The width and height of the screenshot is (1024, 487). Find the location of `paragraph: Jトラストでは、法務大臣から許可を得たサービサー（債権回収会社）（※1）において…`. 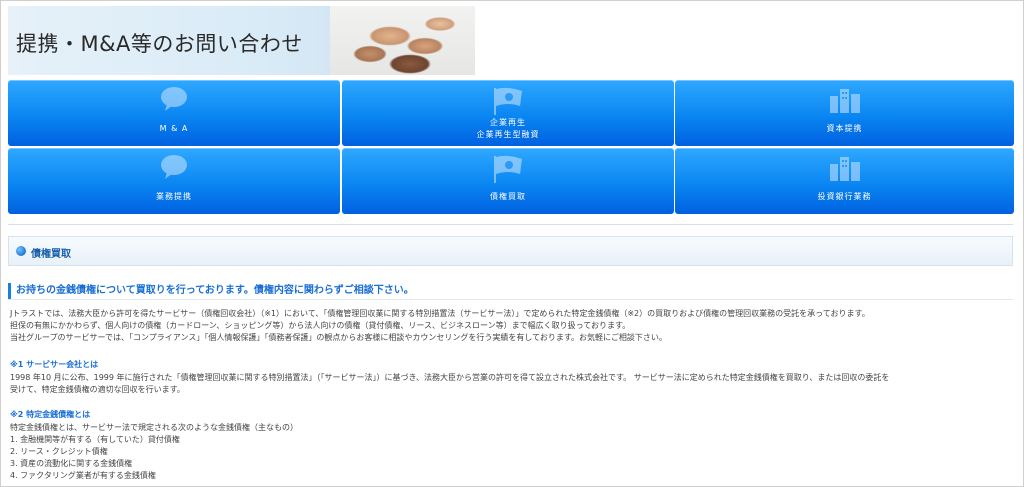

paragraph: Jトラストでは、法務大臣から許可を得たサービサー（債権回収会社）（※1）において… is located at coordinates (440, 313).